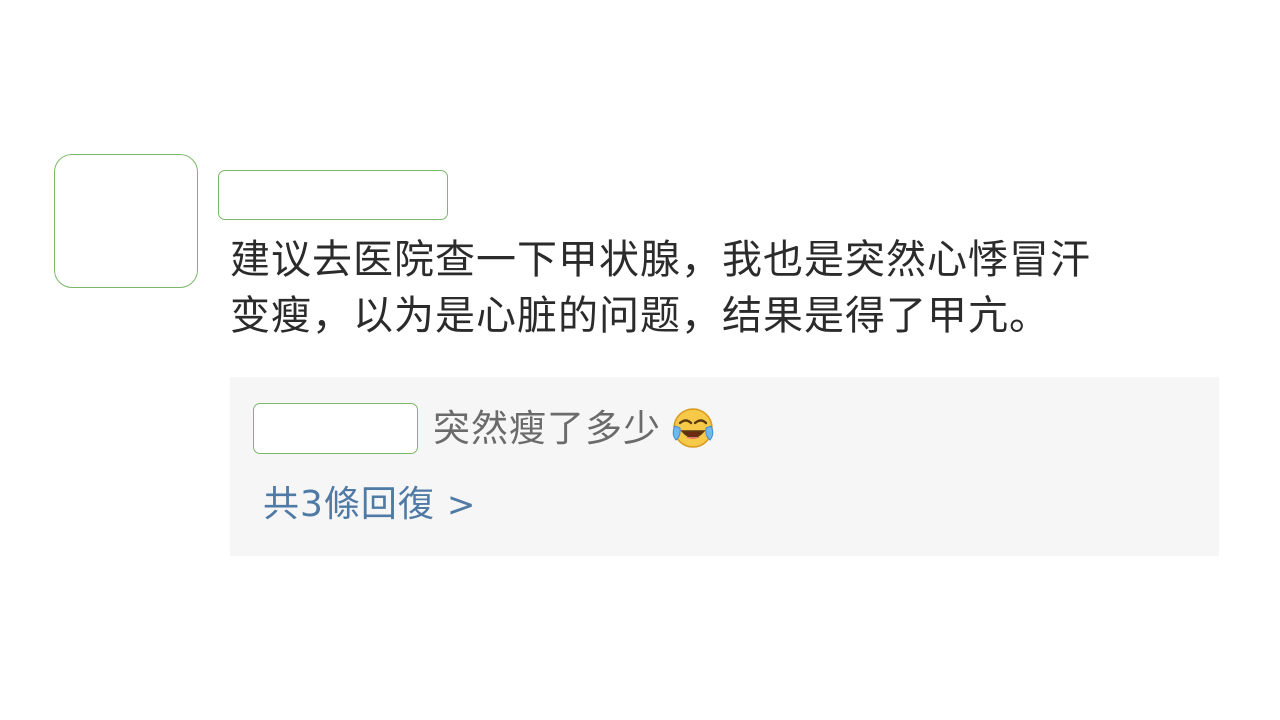 The width and height of the screenshot is (1280, 720). I want to click on chevron-right-icon: >, so click(461, 505).